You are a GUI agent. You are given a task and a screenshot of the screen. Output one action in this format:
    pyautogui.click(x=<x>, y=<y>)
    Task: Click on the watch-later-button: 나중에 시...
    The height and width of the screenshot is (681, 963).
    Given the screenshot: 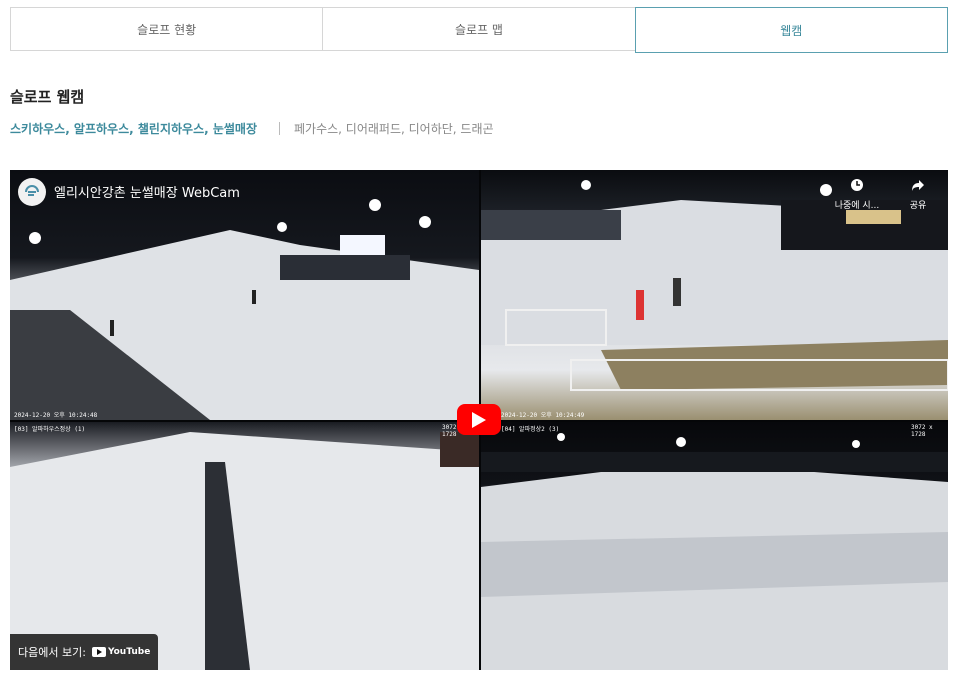 What is the action you would take?
    pyautogui.click(x=857, y=194)
    